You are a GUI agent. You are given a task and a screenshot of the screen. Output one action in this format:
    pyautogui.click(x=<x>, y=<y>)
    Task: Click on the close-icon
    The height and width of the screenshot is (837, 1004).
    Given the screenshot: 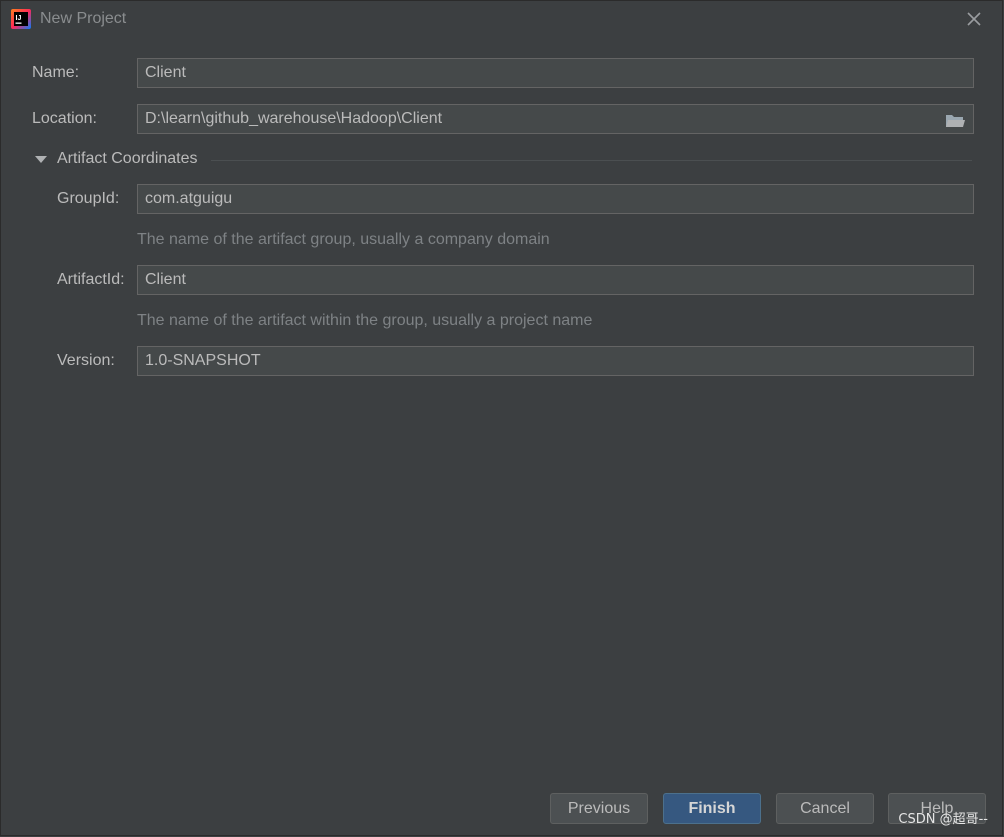 What is the action you would take?
    pyautogui.click(x=974, y=19)
    